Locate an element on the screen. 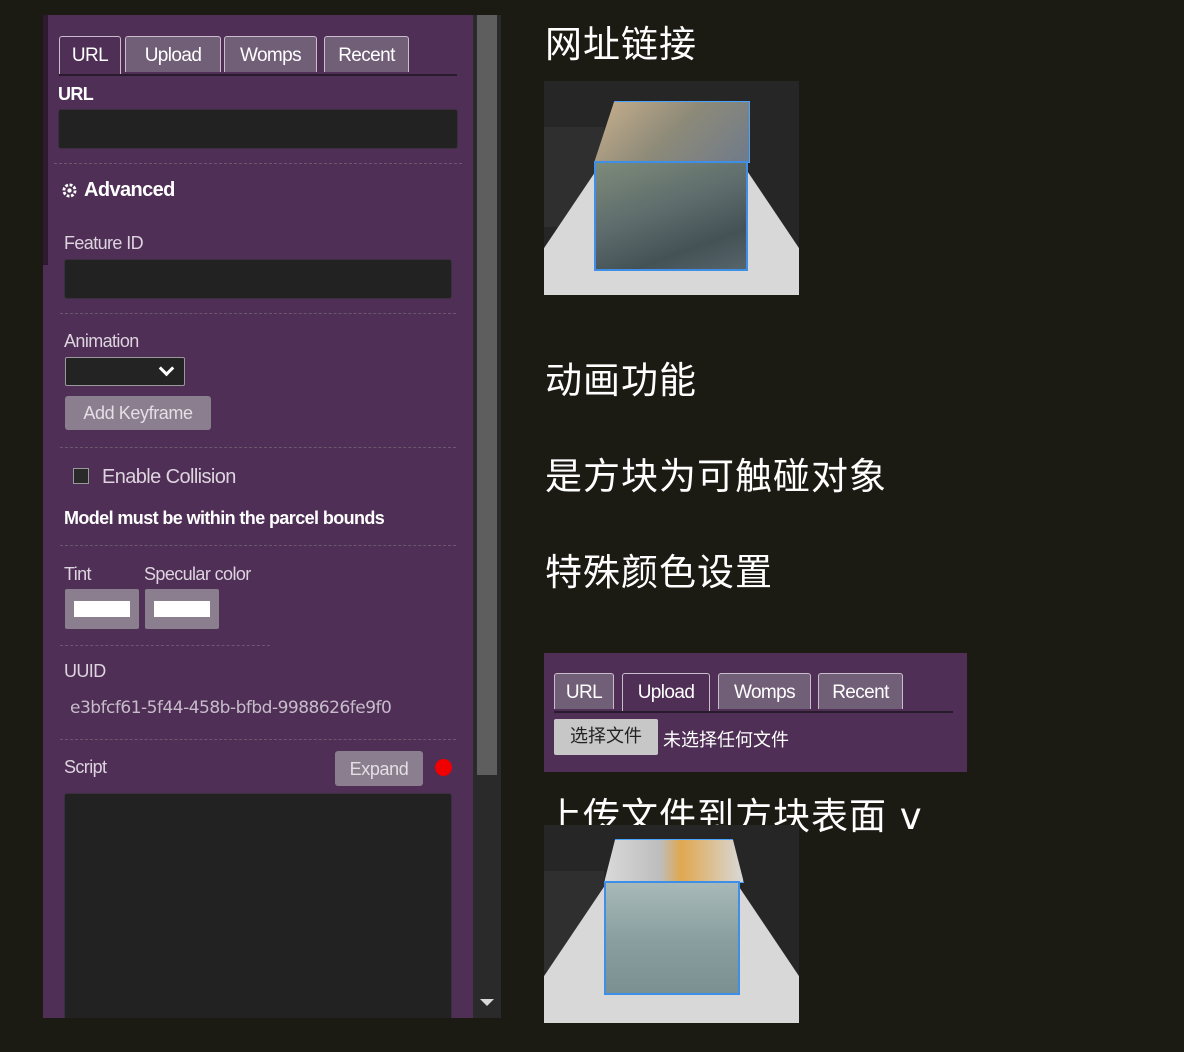 Image resolution: width=1184 pixels, height=1052 pixels. script-editor is located at coordinates (258, 905).